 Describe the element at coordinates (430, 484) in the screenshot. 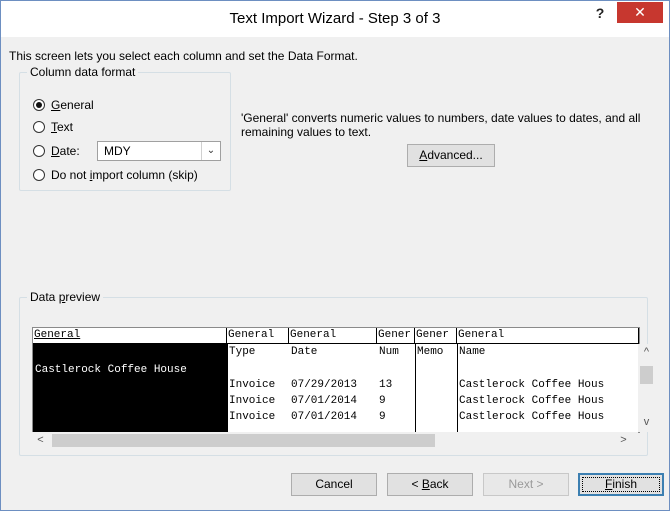

I see `back-button: < Back` at that location.